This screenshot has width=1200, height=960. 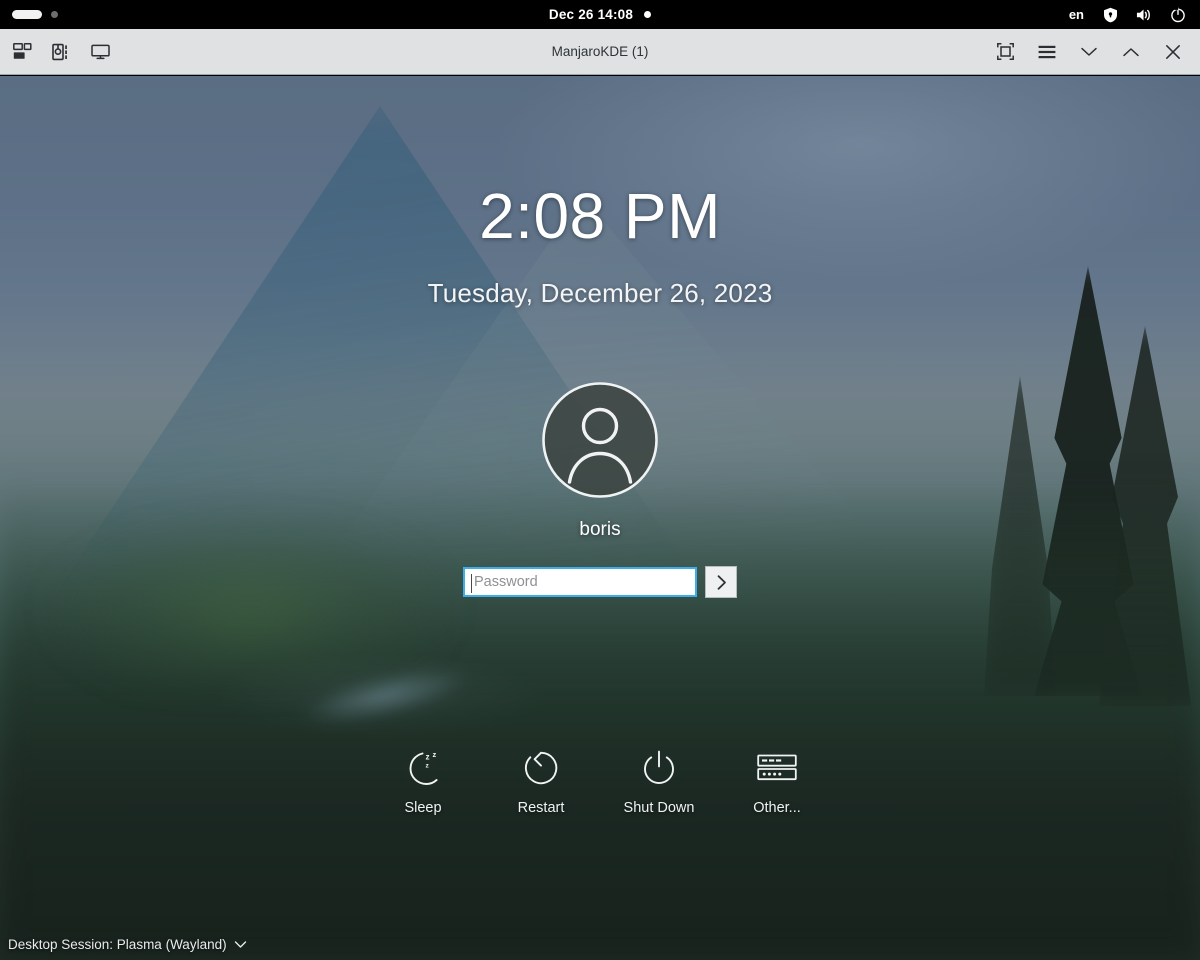 I want to click on home-indicator-icon, so click(x=27, y=14).